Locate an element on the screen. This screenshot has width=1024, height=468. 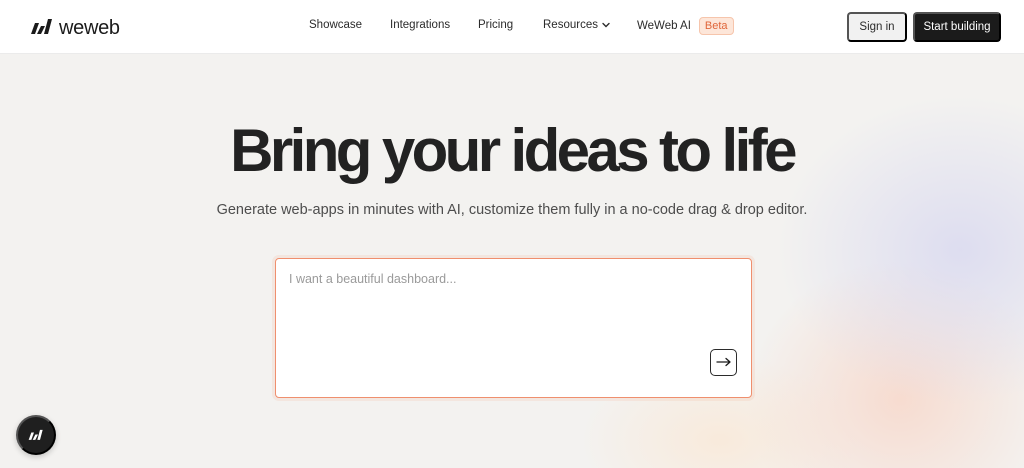
nav-item-label: Pricing is located at coordinates (496, 25).